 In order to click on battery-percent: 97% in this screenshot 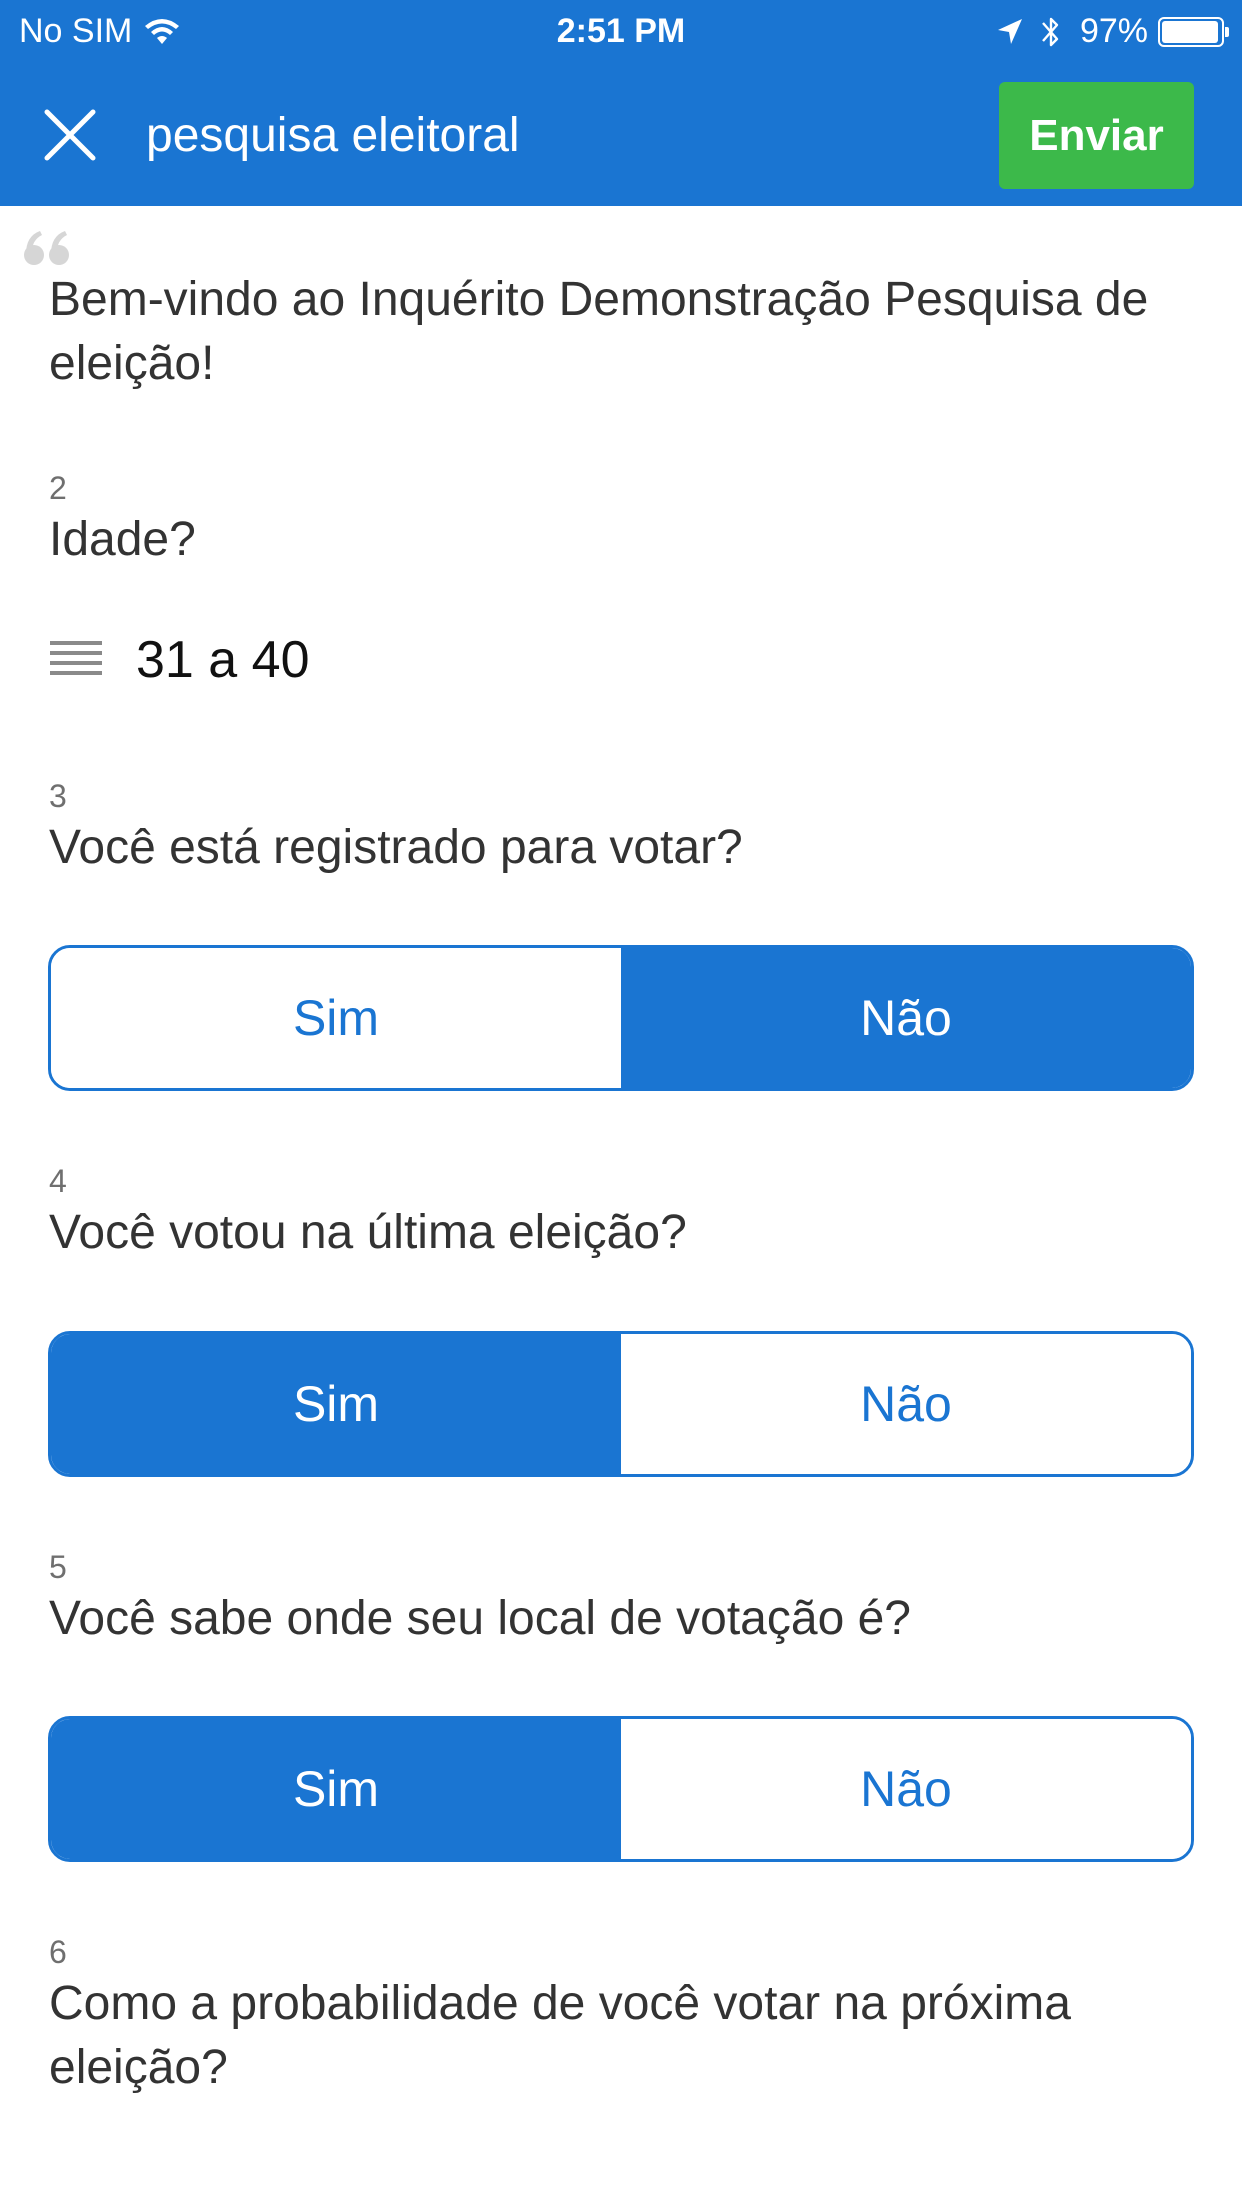, I will do `click(1113, 31)`.